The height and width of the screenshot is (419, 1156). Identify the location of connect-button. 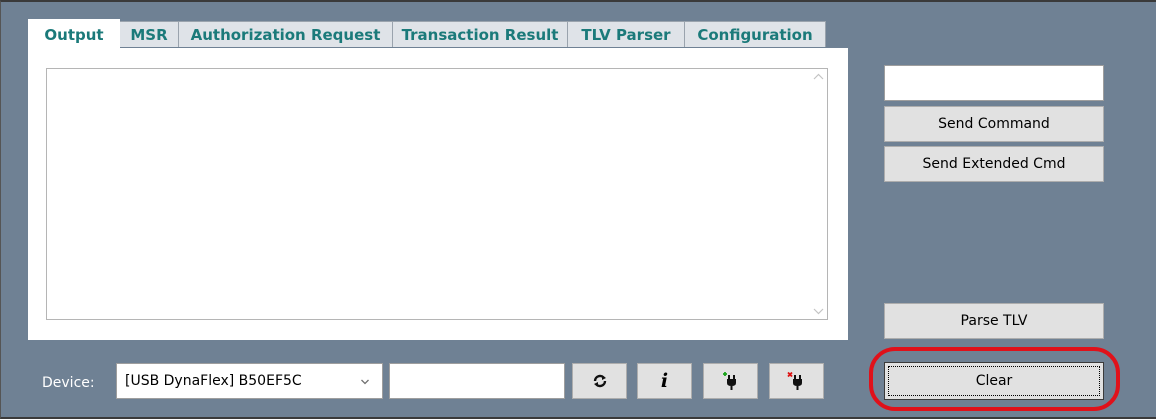
(730, 381).